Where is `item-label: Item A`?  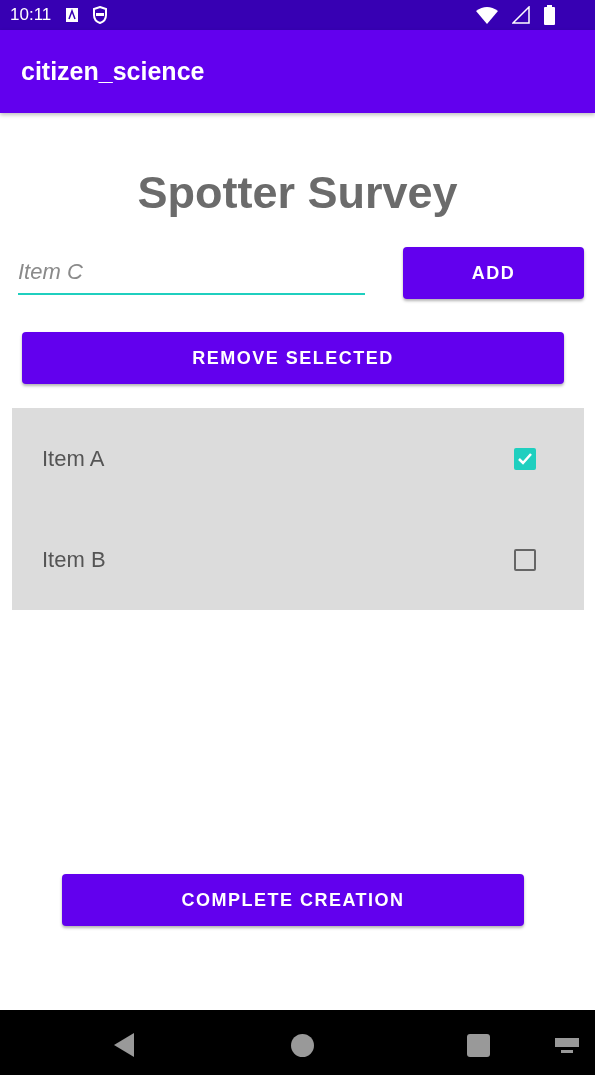
item-label: Item A is located at coordinates (73, 458).